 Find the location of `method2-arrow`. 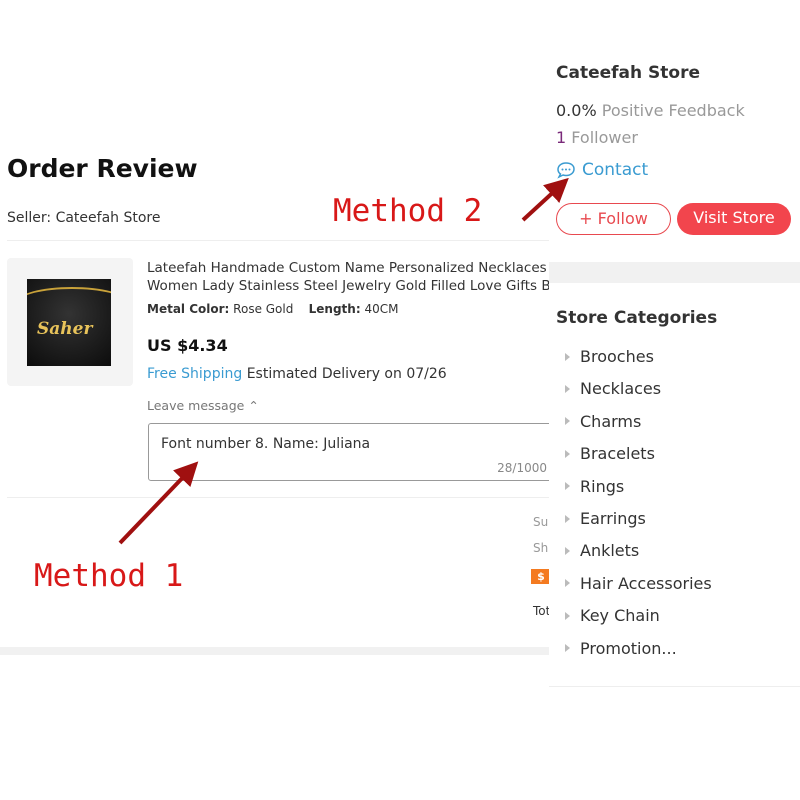

method2-arrow is located at coordinates (545, 199).